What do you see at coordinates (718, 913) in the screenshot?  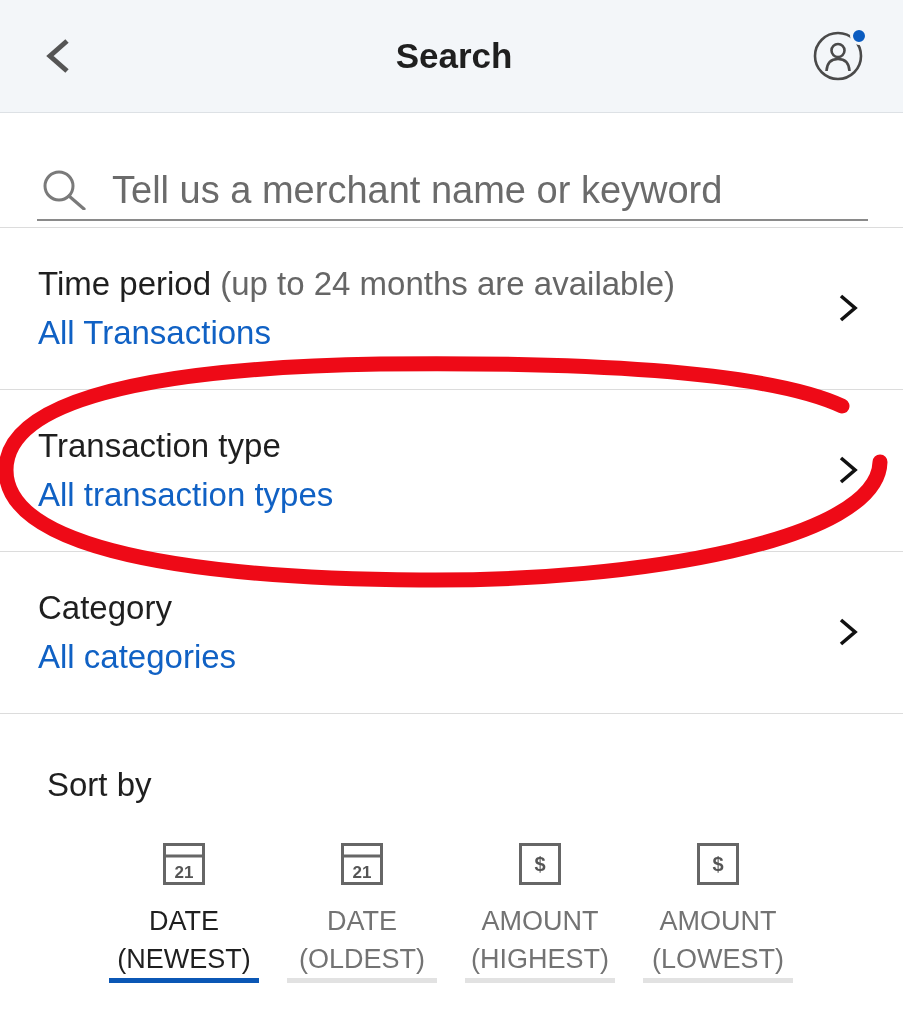 I see `sort-tab: $ AMOUNT (LOWEST)` at bounding box center [718, 913].